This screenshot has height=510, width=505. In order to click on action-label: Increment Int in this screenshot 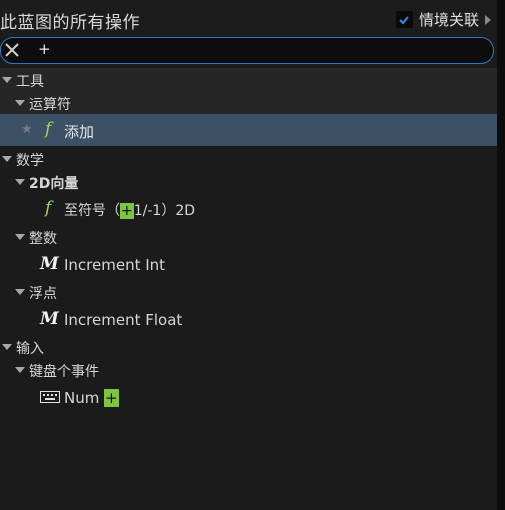, I will do `click(115, 265)`.